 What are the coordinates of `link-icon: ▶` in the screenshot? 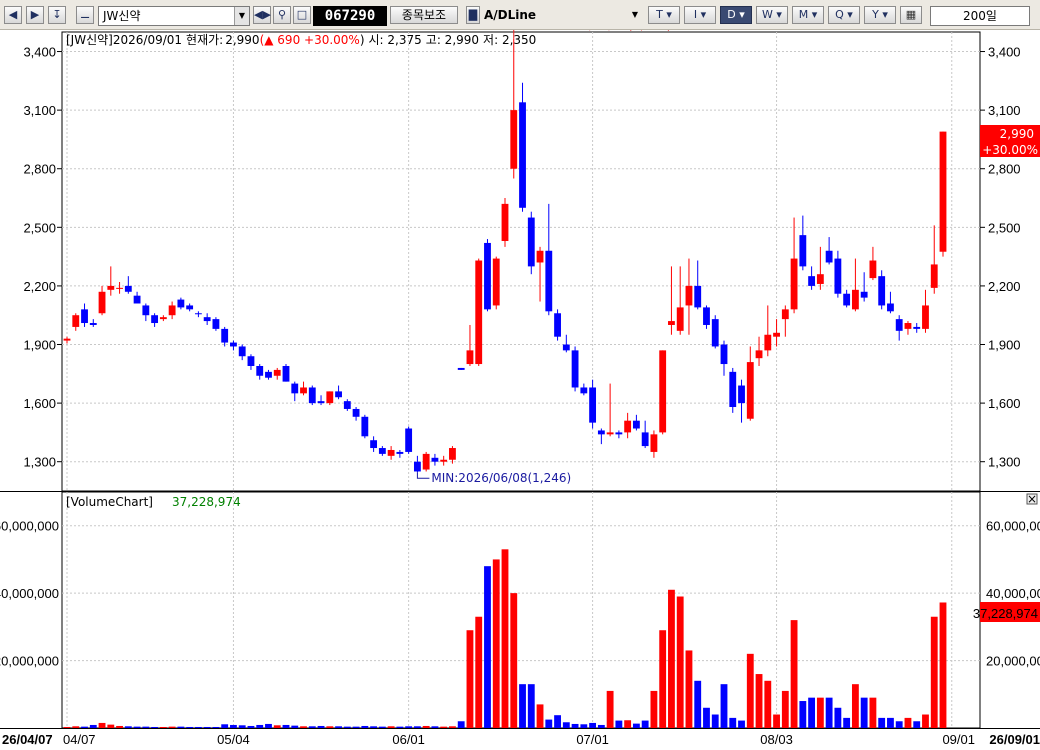 It's located at (35, 15).